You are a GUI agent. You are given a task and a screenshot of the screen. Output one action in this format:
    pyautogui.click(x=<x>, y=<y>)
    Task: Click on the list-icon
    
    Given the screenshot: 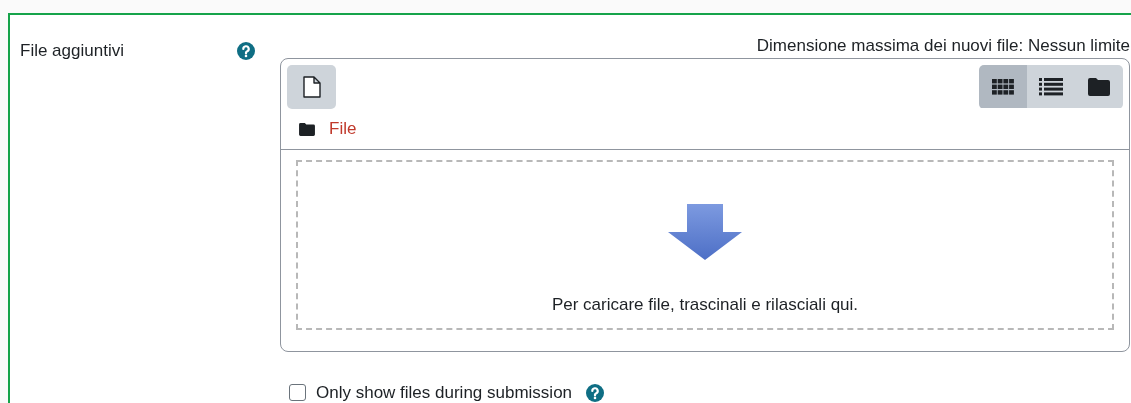 What is the action you would take?
    pyautogui.click(x=1051, y=86)
    